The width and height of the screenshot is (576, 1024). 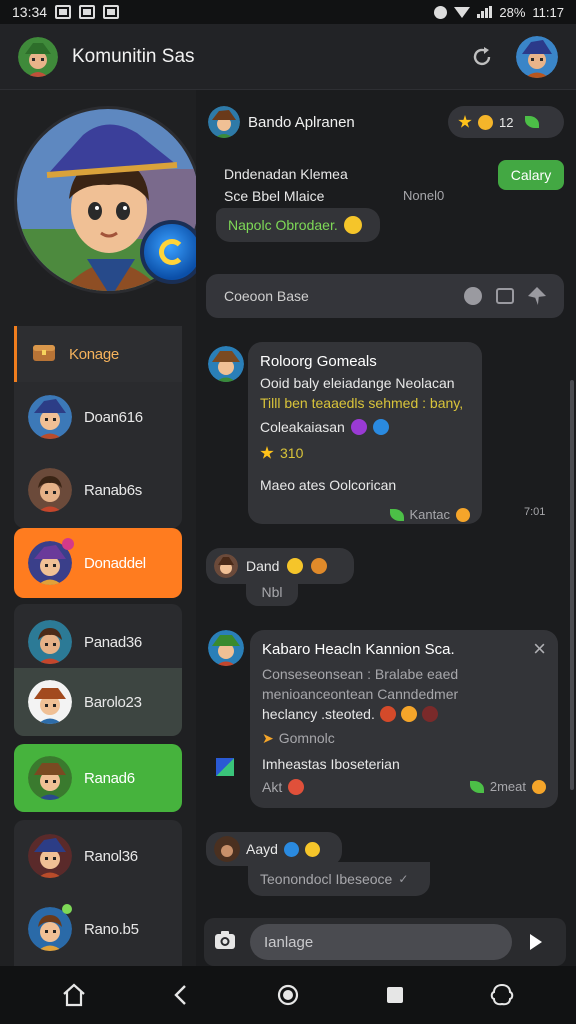 I want to click on reply-text: Napolc Obrodaer., so click(x=283, y=225).